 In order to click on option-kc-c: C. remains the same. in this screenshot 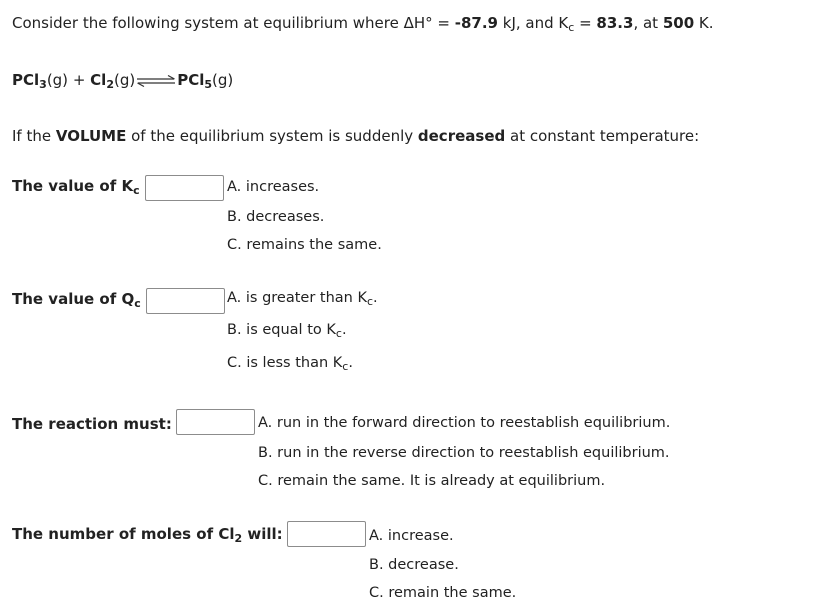, I will do `click(304, 245)`.